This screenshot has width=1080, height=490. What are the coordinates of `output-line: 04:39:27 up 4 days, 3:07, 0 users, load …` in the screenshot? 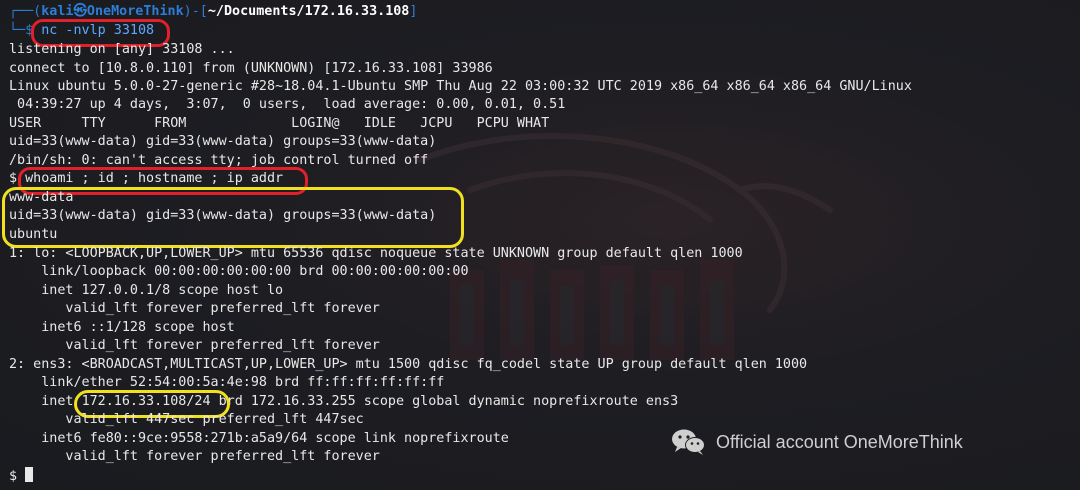 It's located at (287, 104).